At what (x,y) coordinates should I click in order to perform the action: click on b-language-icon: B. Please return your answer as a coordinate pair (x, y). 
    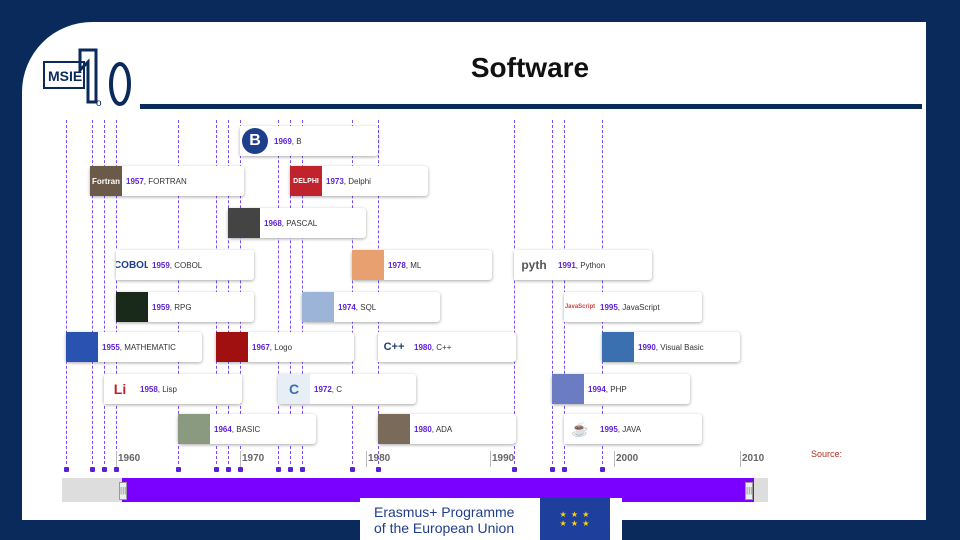
    Looking at the image, I should click on (255, 141).